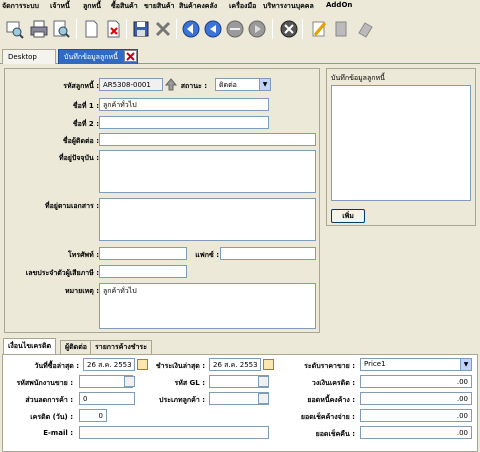  Describe the element at coordinates (62, 273) in the screenshot. I see `taxid-label: เลขประจำตัวผู้เสียภาษี :` at that location.